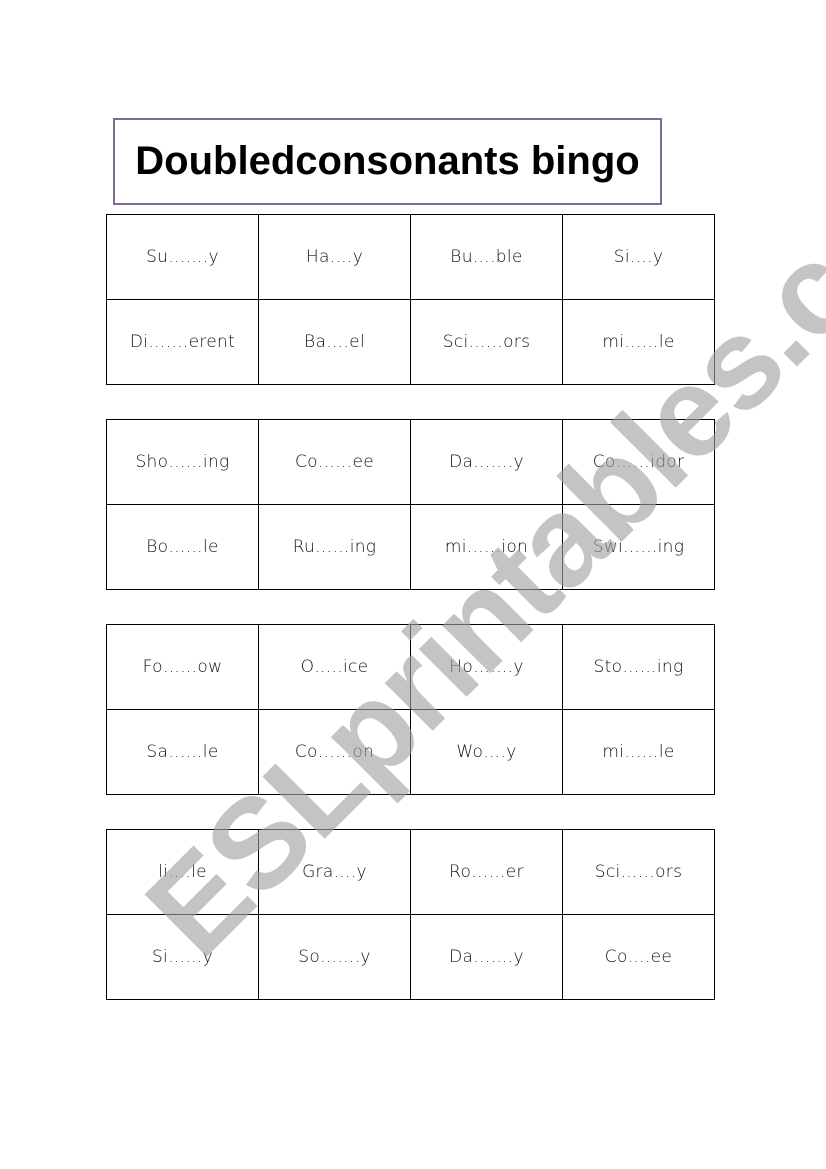 This screenshot has height=1169, width=826. I want to click on bingo-cell: Gra….y, so click(334, 872).